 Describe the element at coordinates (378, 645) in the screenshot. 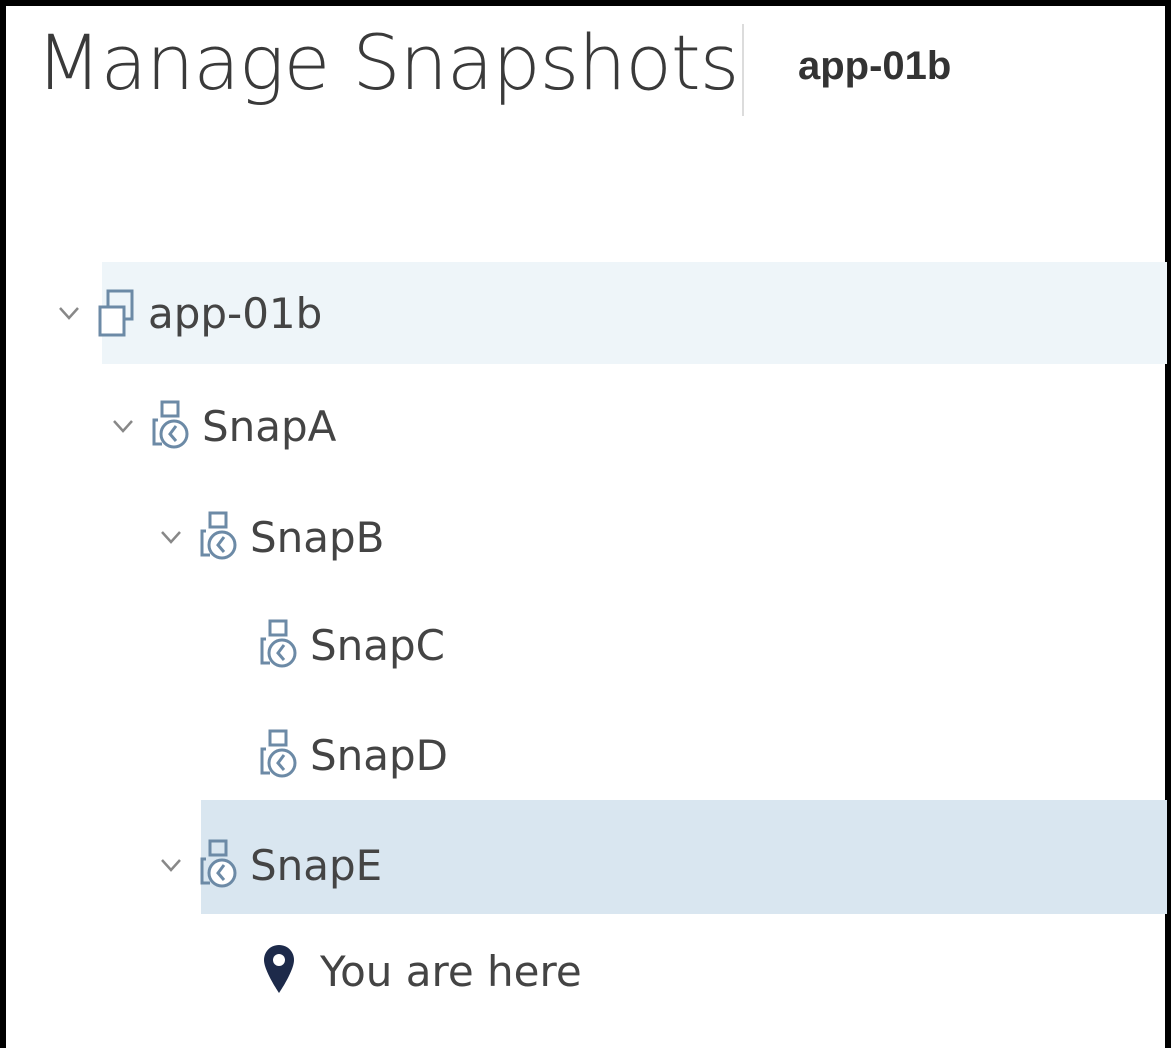

I see `tree-node-label: SnapC` at that location.